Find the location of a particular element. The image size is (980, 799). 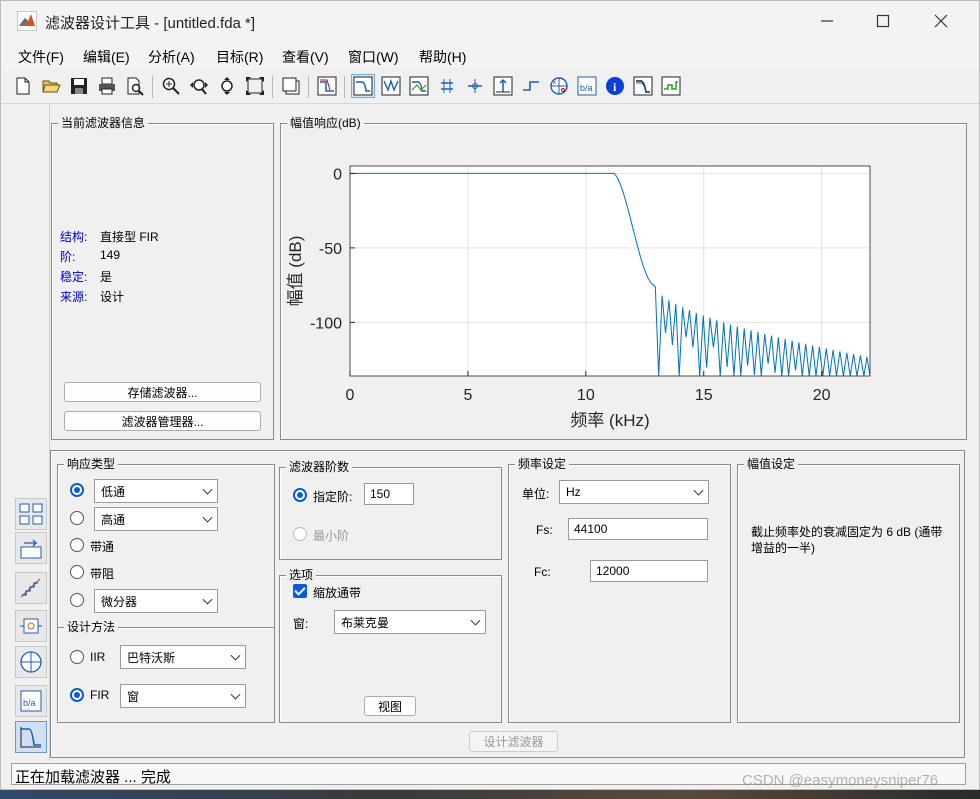

bandstop-label: 带阻 is located at coordinates (102, 574).